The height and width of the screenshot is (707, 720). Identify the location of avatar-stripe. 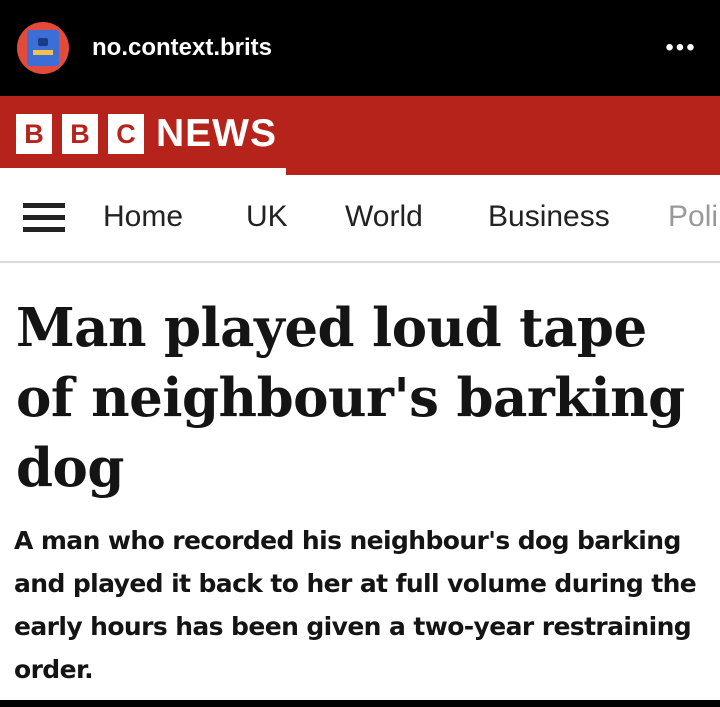
(43, 52).